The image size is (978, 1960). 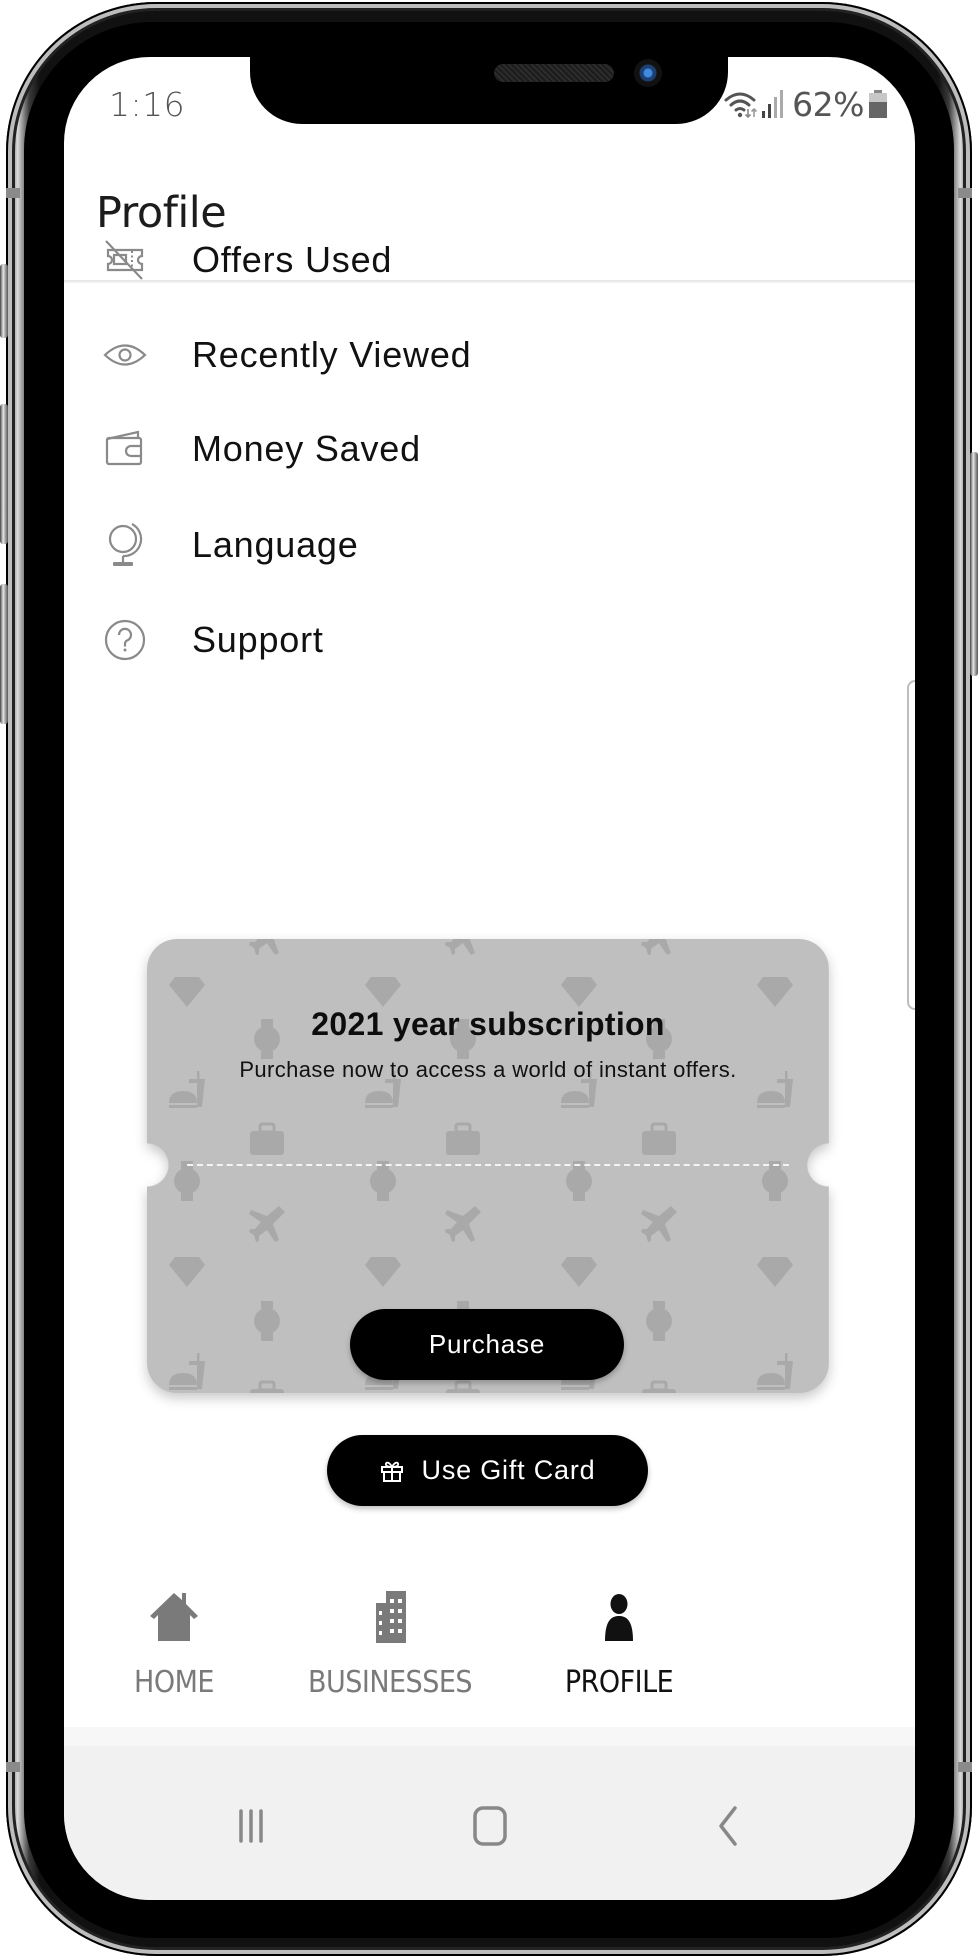 I want to click on help-circle-icon, so click(x=125, y=640).